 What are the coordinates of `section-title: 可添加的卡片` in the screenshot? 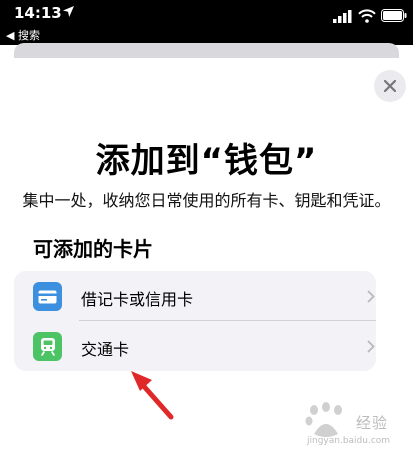 It's located at (93, 249).